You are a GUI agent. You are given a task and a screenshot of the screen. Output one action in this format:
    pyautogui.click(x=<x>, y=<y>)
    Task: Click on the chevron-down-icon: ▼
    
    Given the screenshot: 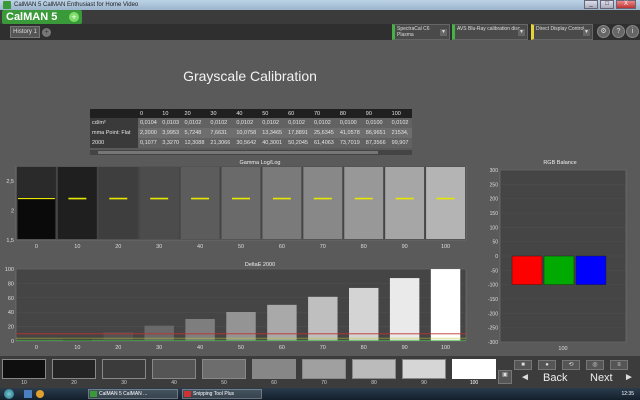 What is the action you would take?
    pyautogui.click(x=443, y=32)
    